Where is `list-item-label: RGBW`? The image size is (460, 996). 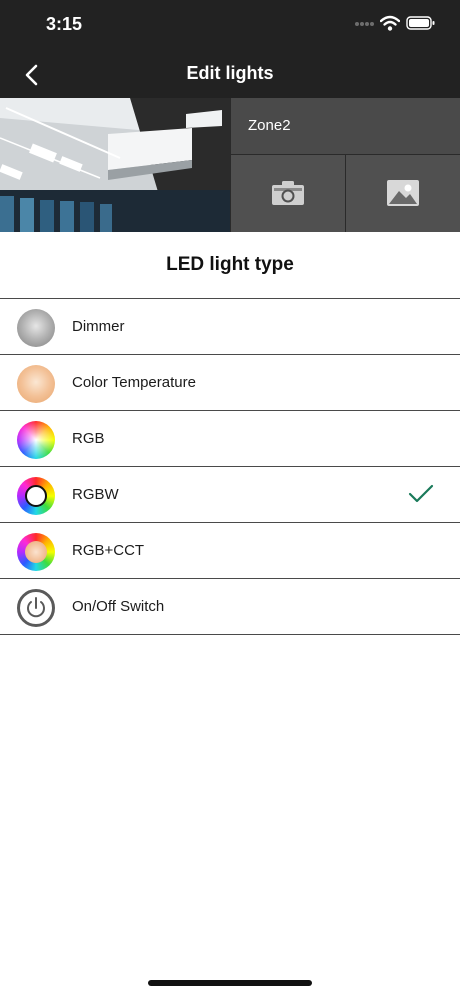 list-item-label: RGBW is located at coordinates (95, 494).